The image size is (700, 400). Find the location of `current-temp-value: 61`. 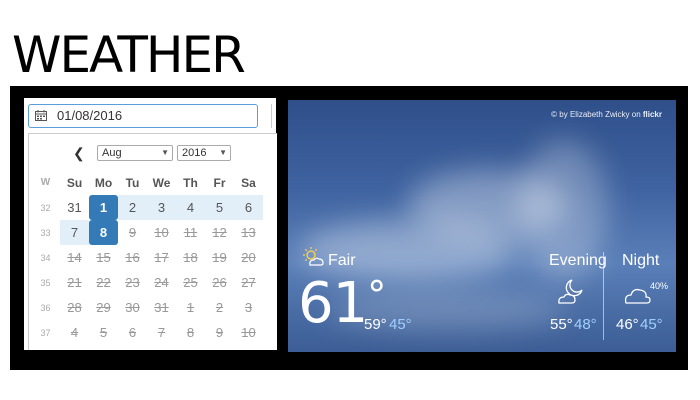

current-temp-value: 61 is located at coordinates (333, 303).